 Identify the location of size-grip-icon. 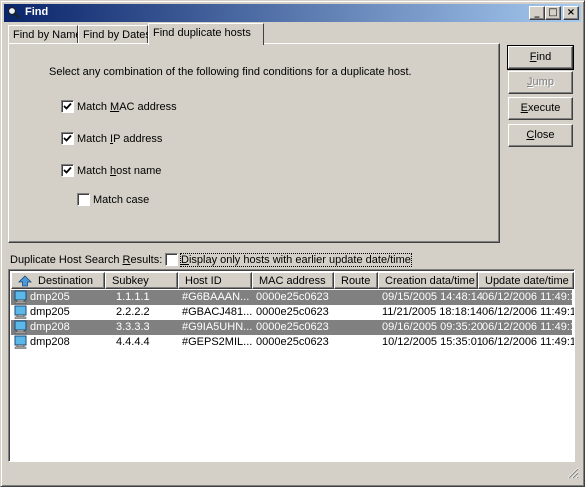
(573, 474).